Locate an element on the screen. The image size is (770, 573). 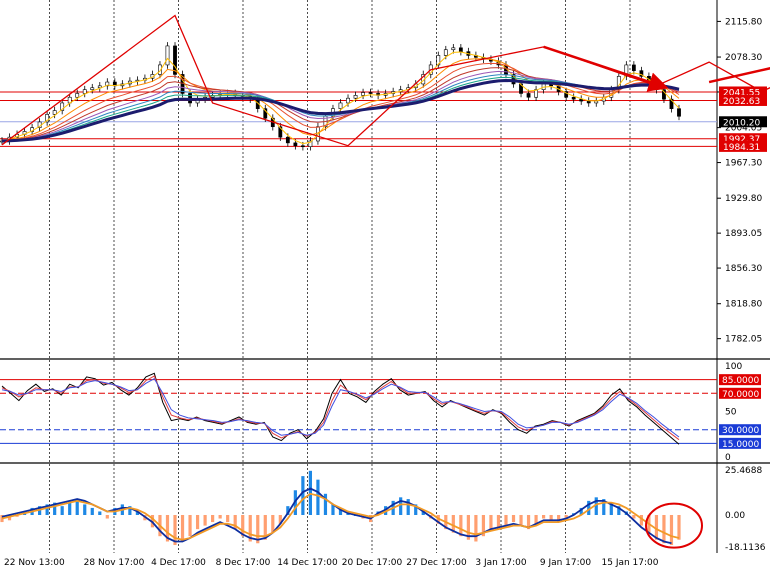
stoch-axis-label: 100 is located at coordinates (733, 367).